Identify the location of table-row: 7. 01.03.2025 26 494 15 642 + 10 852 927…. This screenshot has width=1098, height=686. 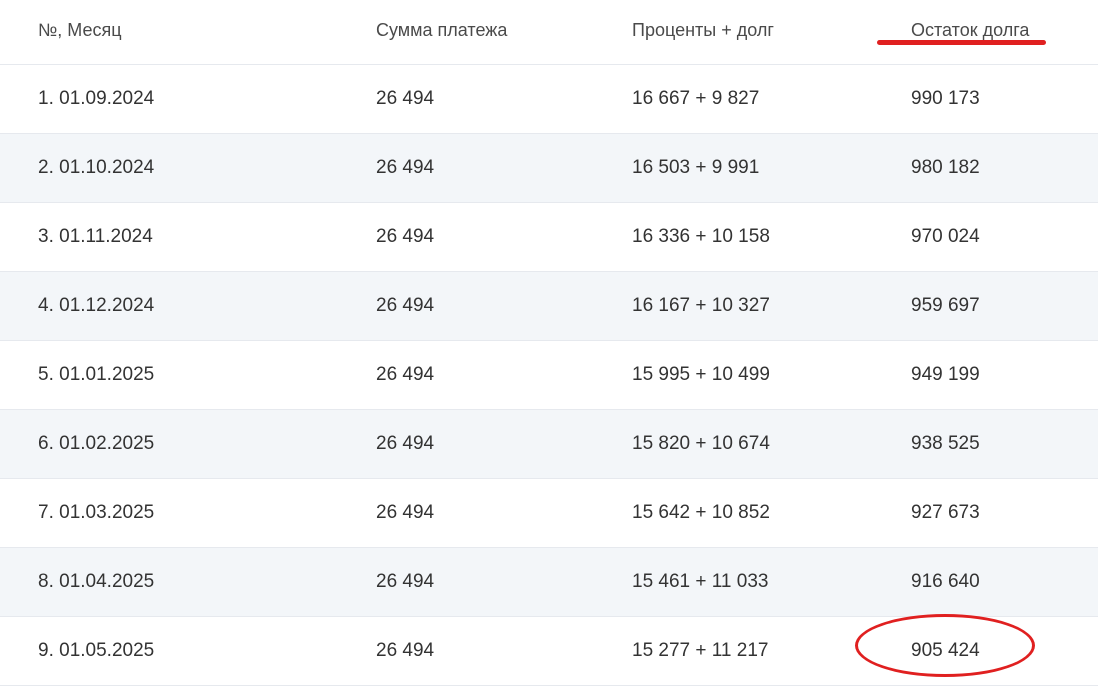
(549, 513).